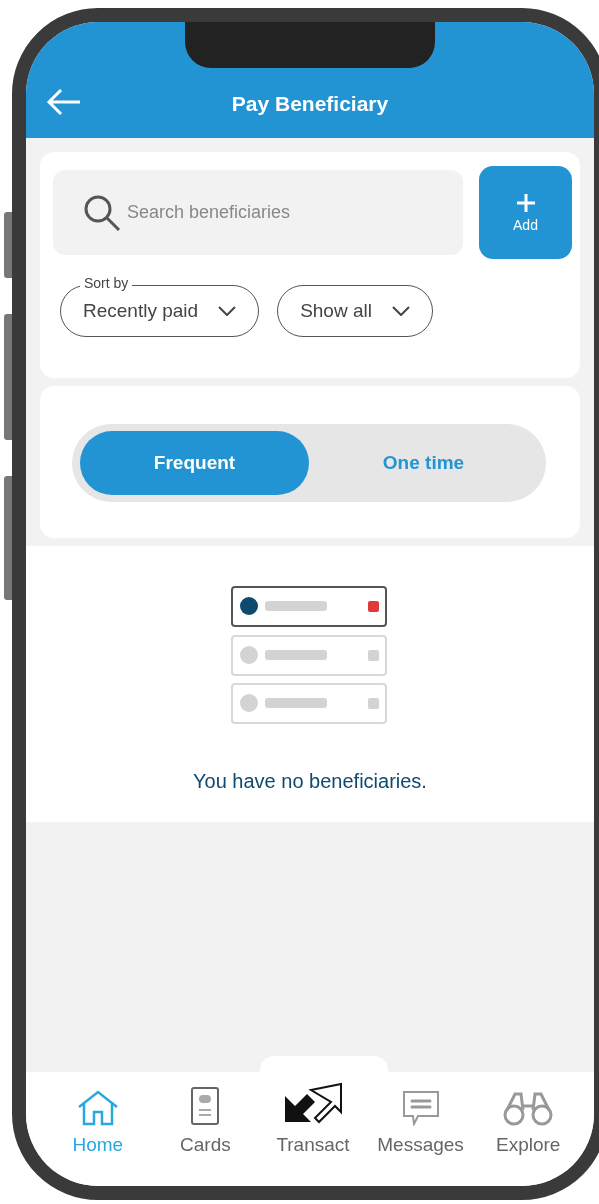 The width and height of the screenshot is (599, 1204). What do you see at coordinates (420, 1129) in the screenshot?
I see `nav-item: Messages` at bounding box center [420, 1129].